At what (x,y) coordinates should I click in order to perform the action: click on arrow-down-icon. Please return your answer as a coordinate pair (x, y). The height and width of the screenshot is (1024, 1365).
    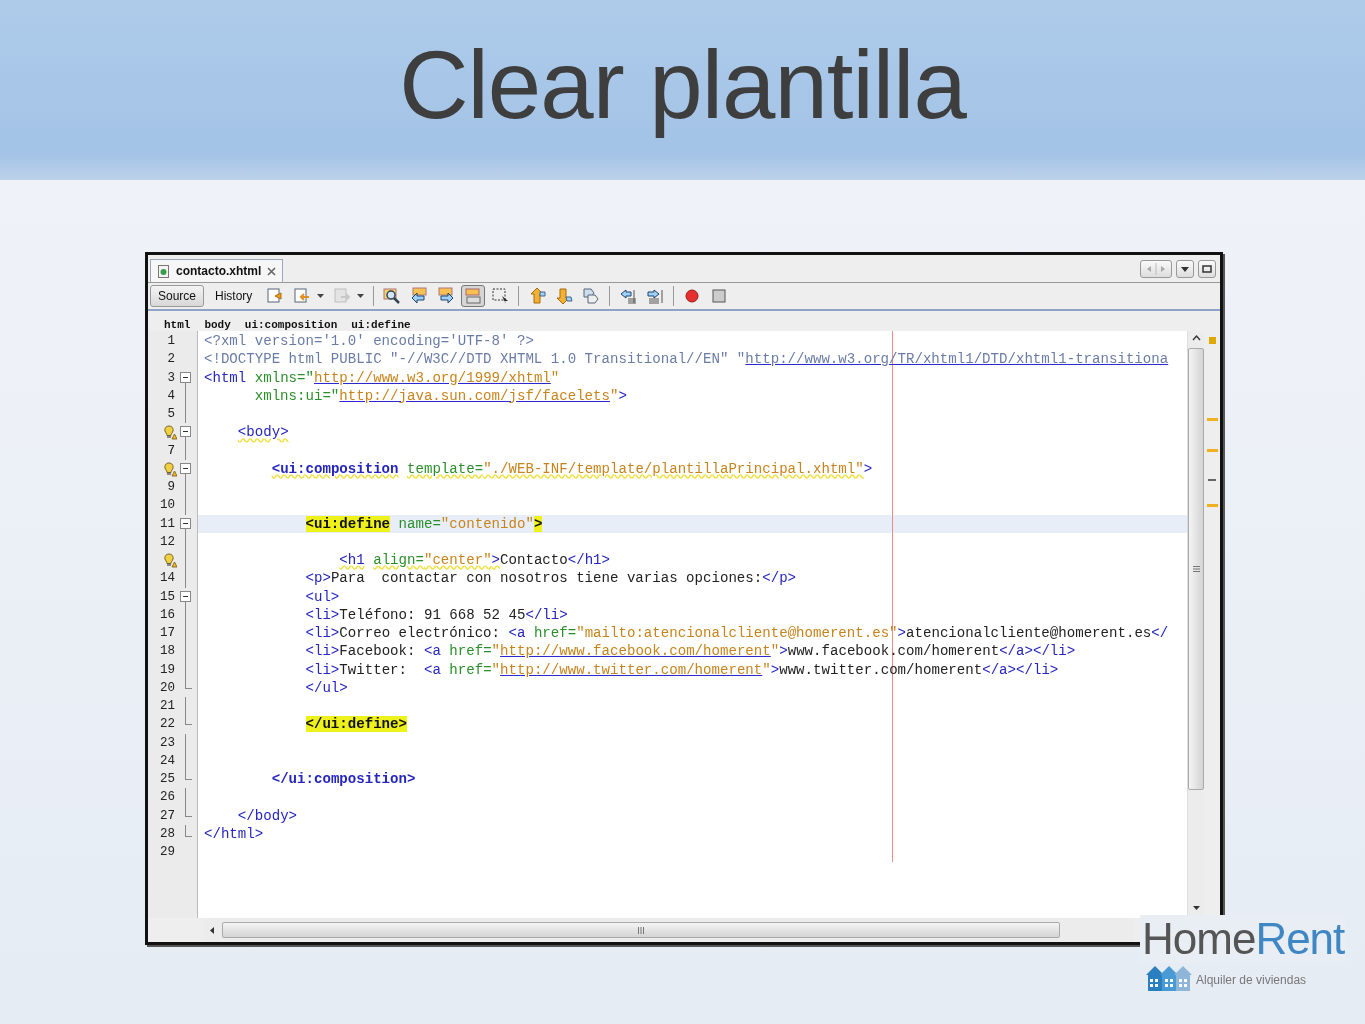
    Looking at the image, I should click on (564, 296).